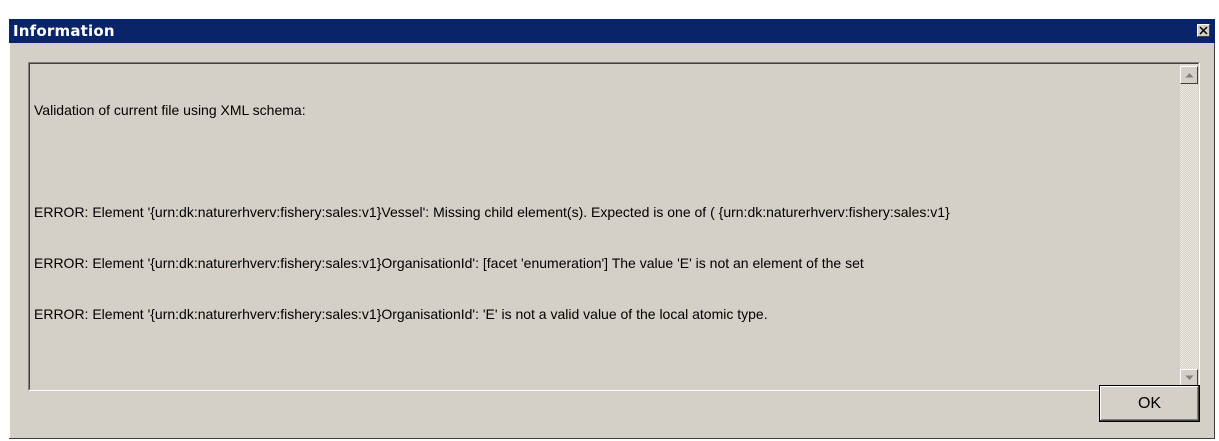 The width and height of the screenshot is (1219, 441). I want to click on arrow-up-icon, so click(1189, 75).